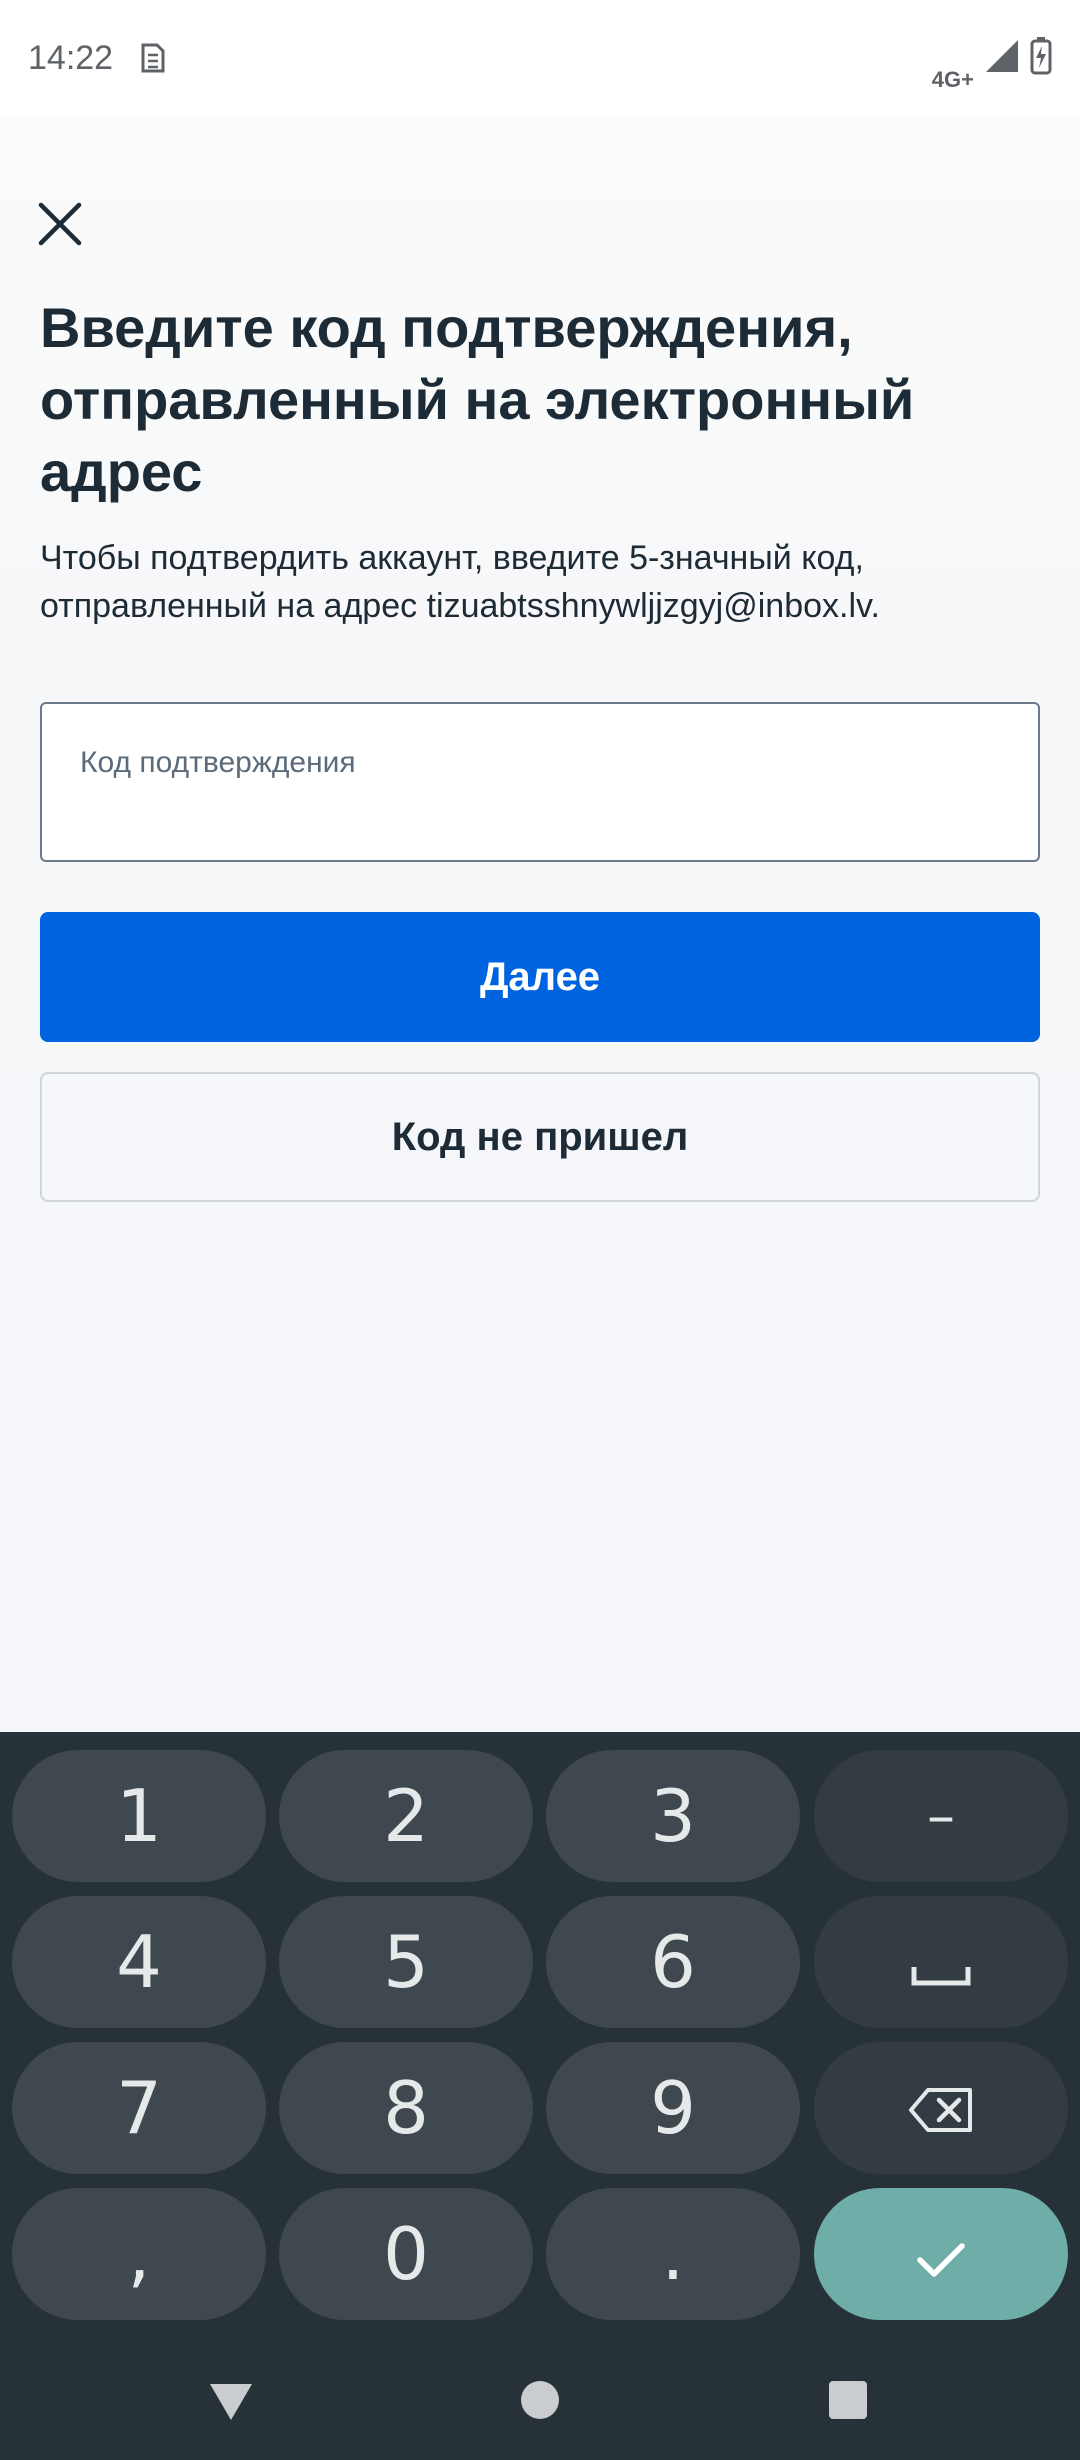  What do you see at coordinates (406, 2108) in the screenshot?
I see `key-8: 8` at bounding box center [406, 2108].